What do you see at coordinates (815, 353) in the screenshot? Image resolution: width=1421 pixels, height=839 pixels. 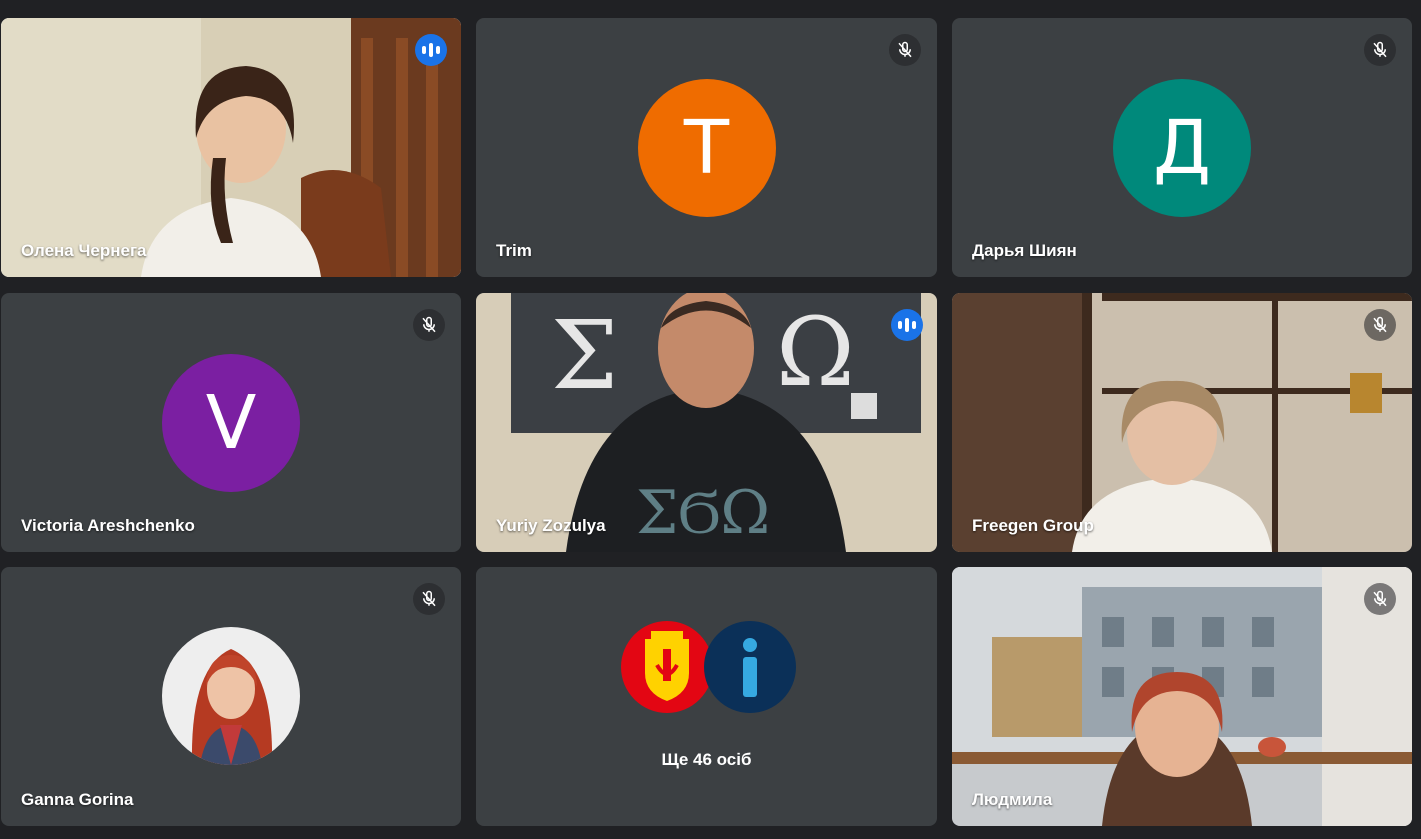 I see `svg-text: Ω` at bounding box center [815, 353].